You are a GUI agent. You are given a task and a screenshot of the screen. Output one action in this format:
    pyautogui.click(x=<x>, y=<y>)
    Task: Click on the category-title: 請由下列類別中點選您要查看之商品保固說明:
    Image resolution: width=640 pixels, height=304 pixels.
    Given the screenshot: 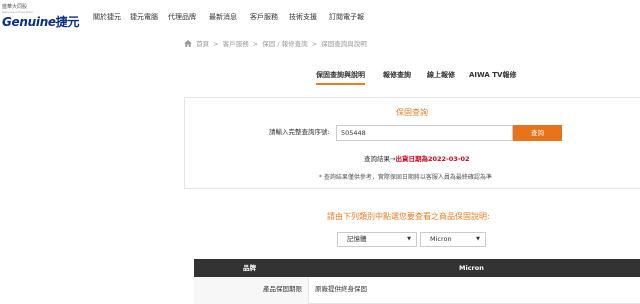 What is the action you would take?
    pyautogui.click(x=408, y=216)
    